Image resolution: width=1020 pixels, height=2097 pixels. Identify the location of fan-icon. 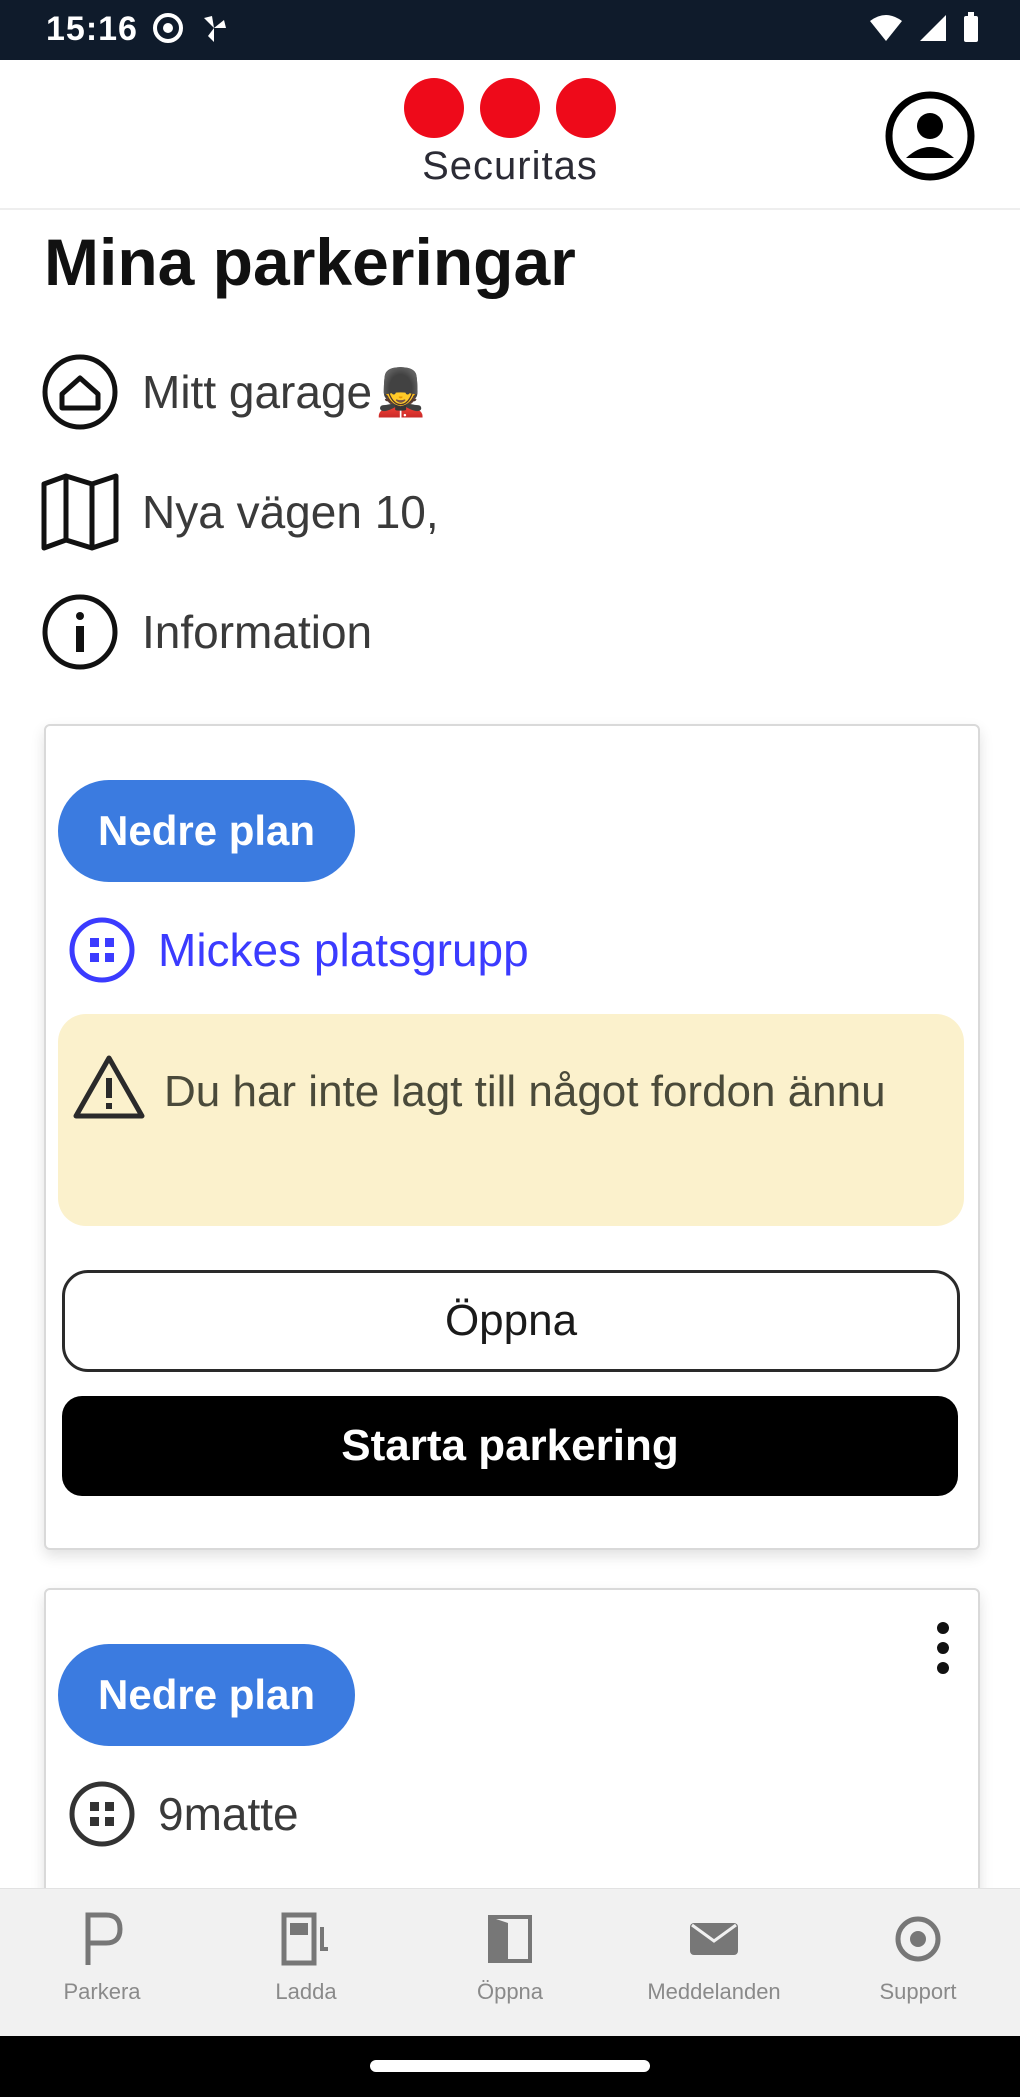
(214, 28).